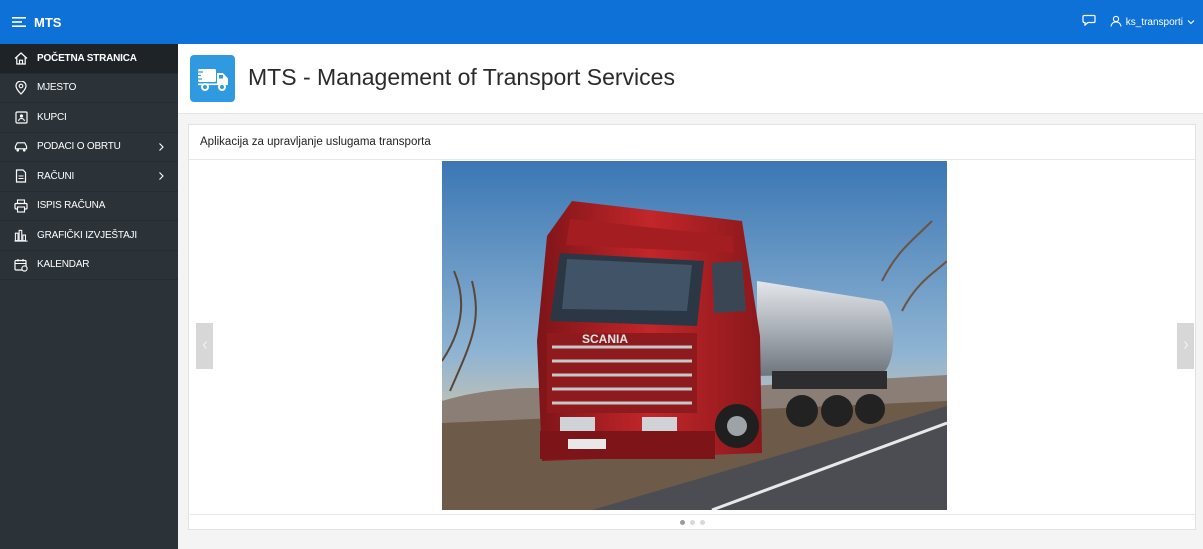 The height and width of the screenshot is (549, 1203). Describe the element at coordinates (52, 117) in the screenshot. I see `sidebar-item-label: KUPCI` at that location.